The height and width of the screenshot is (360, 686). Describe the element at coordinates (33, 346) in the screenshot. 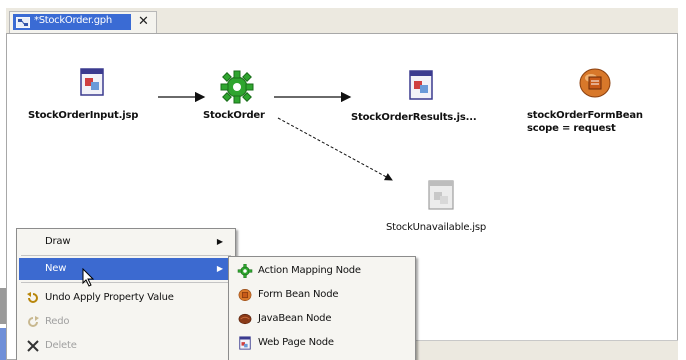

I see `delete-x-icon` at that location.